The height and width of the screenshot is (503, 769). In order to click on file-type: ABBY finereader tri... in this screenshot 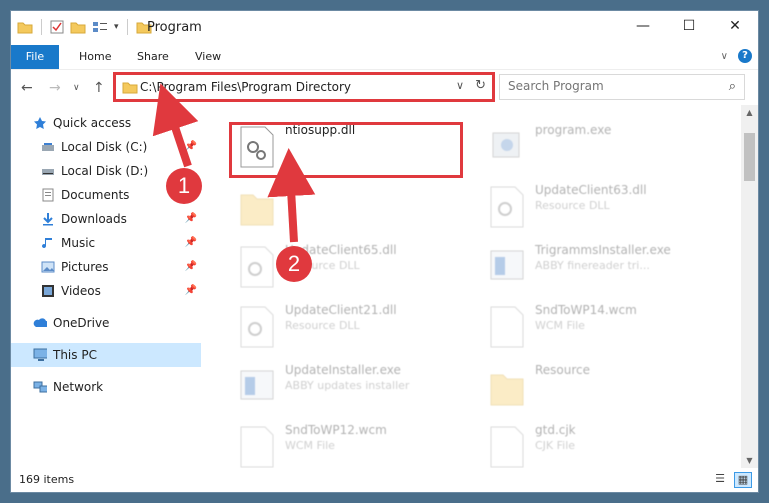, I will do `click(592, 265)`.